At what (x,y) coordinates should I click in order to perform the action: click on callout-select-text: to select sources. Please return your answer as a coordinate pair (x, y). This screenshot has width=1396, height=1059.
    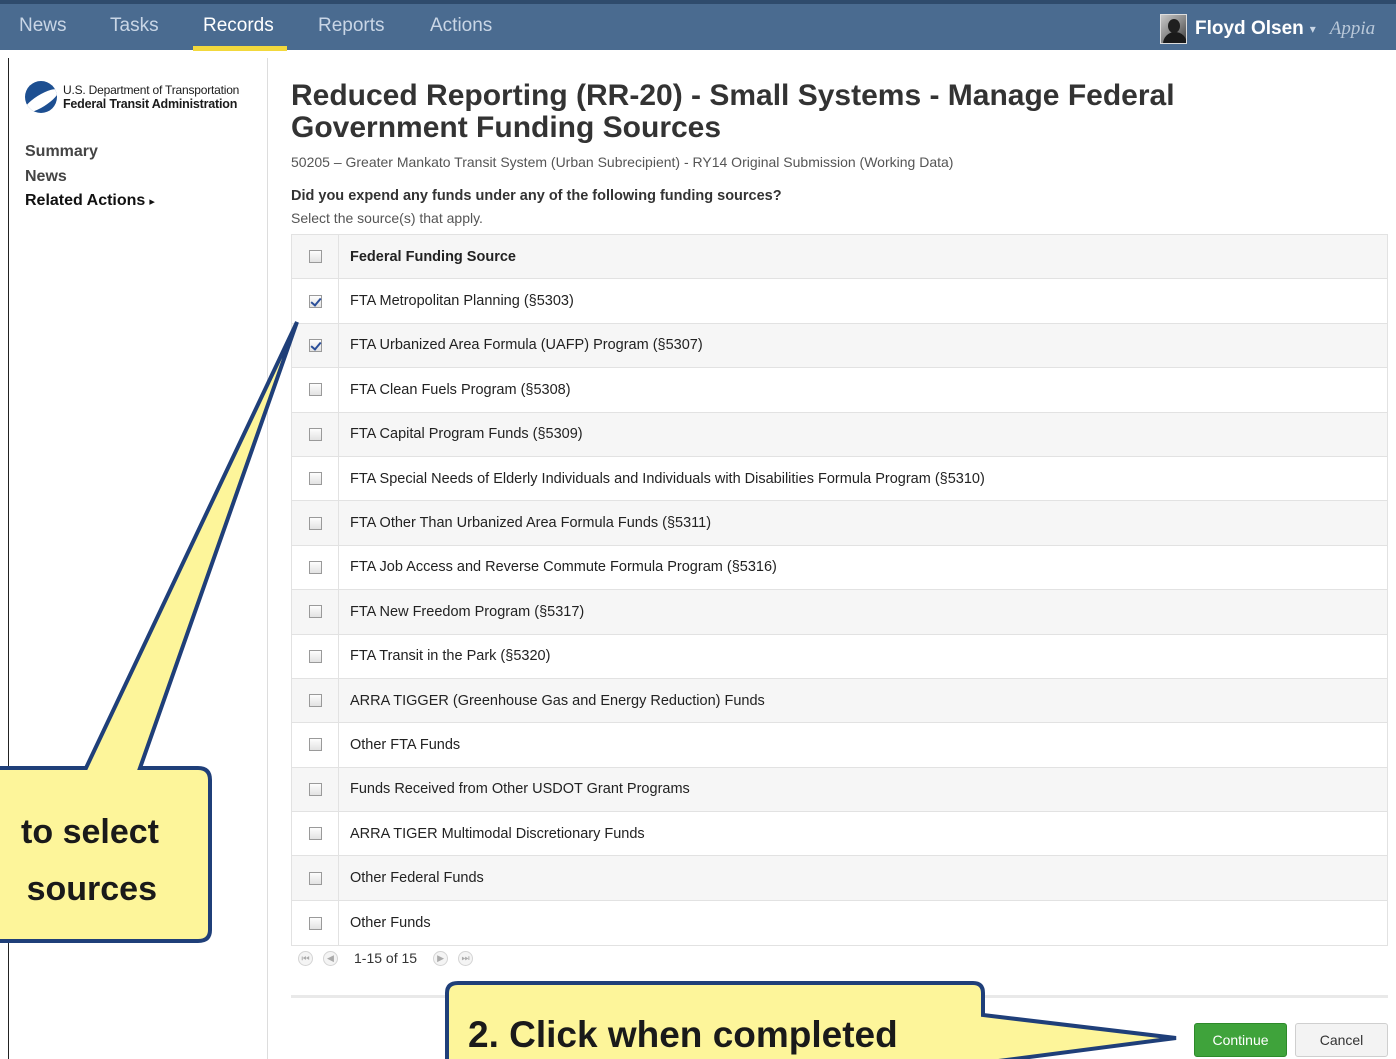
    Looking at the image, I should click on (102, 861).